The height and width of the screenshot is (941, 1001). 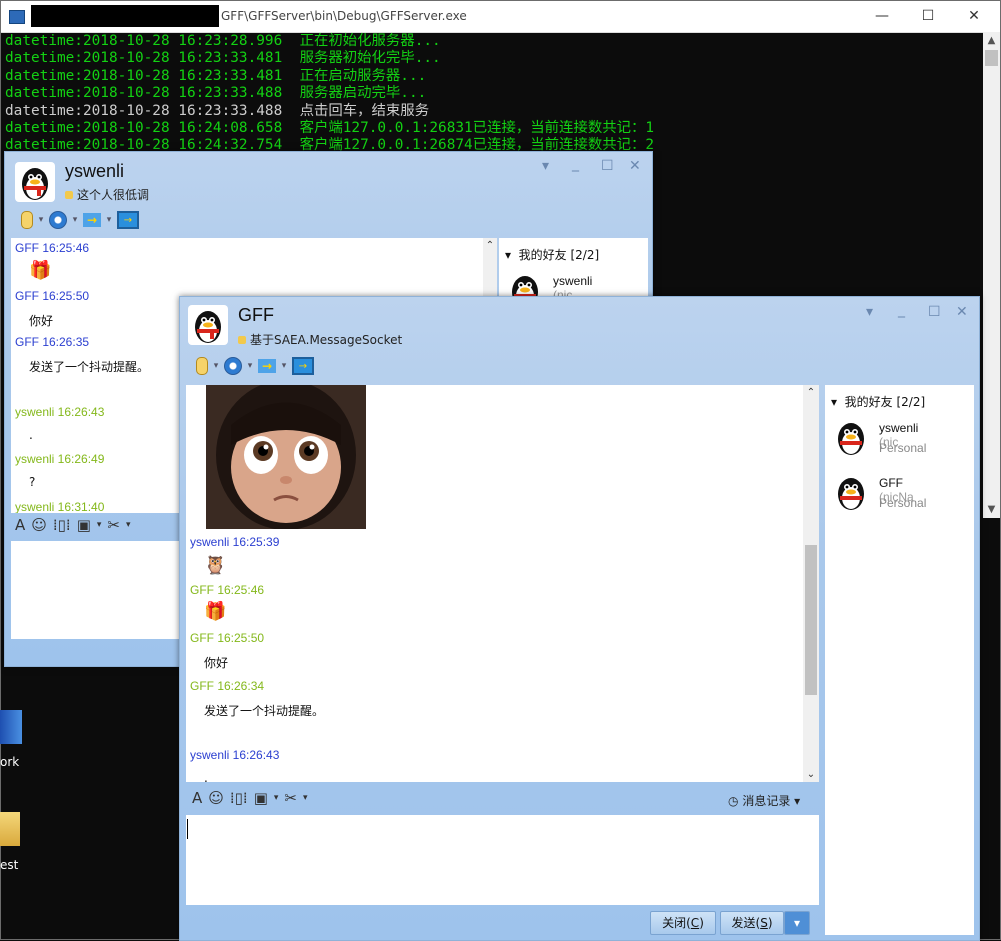 What do you see at coordinates (770, 923) in the screenshot?
I see `send-button-end: )` at bounding box center [770, 923].